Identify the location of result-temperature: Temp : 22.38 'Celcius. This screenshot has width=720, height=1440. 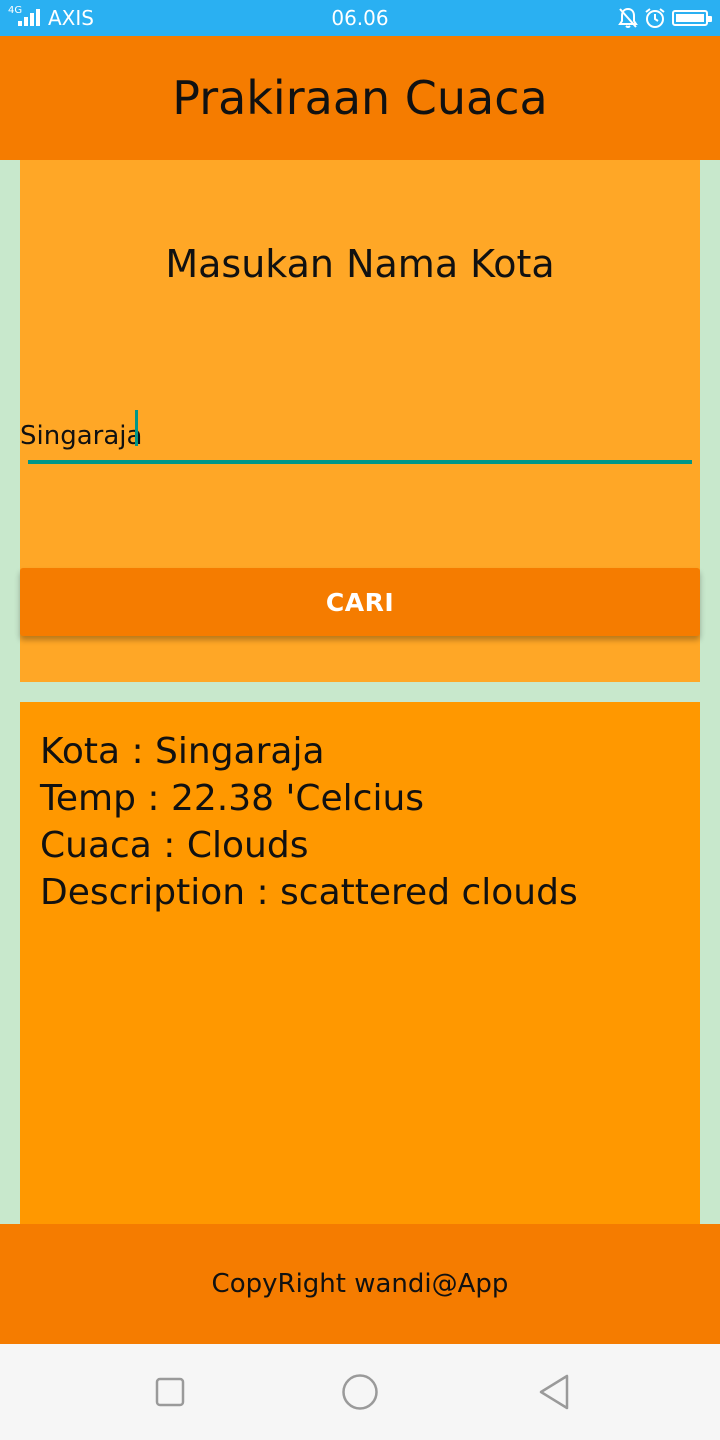
(232, 798).